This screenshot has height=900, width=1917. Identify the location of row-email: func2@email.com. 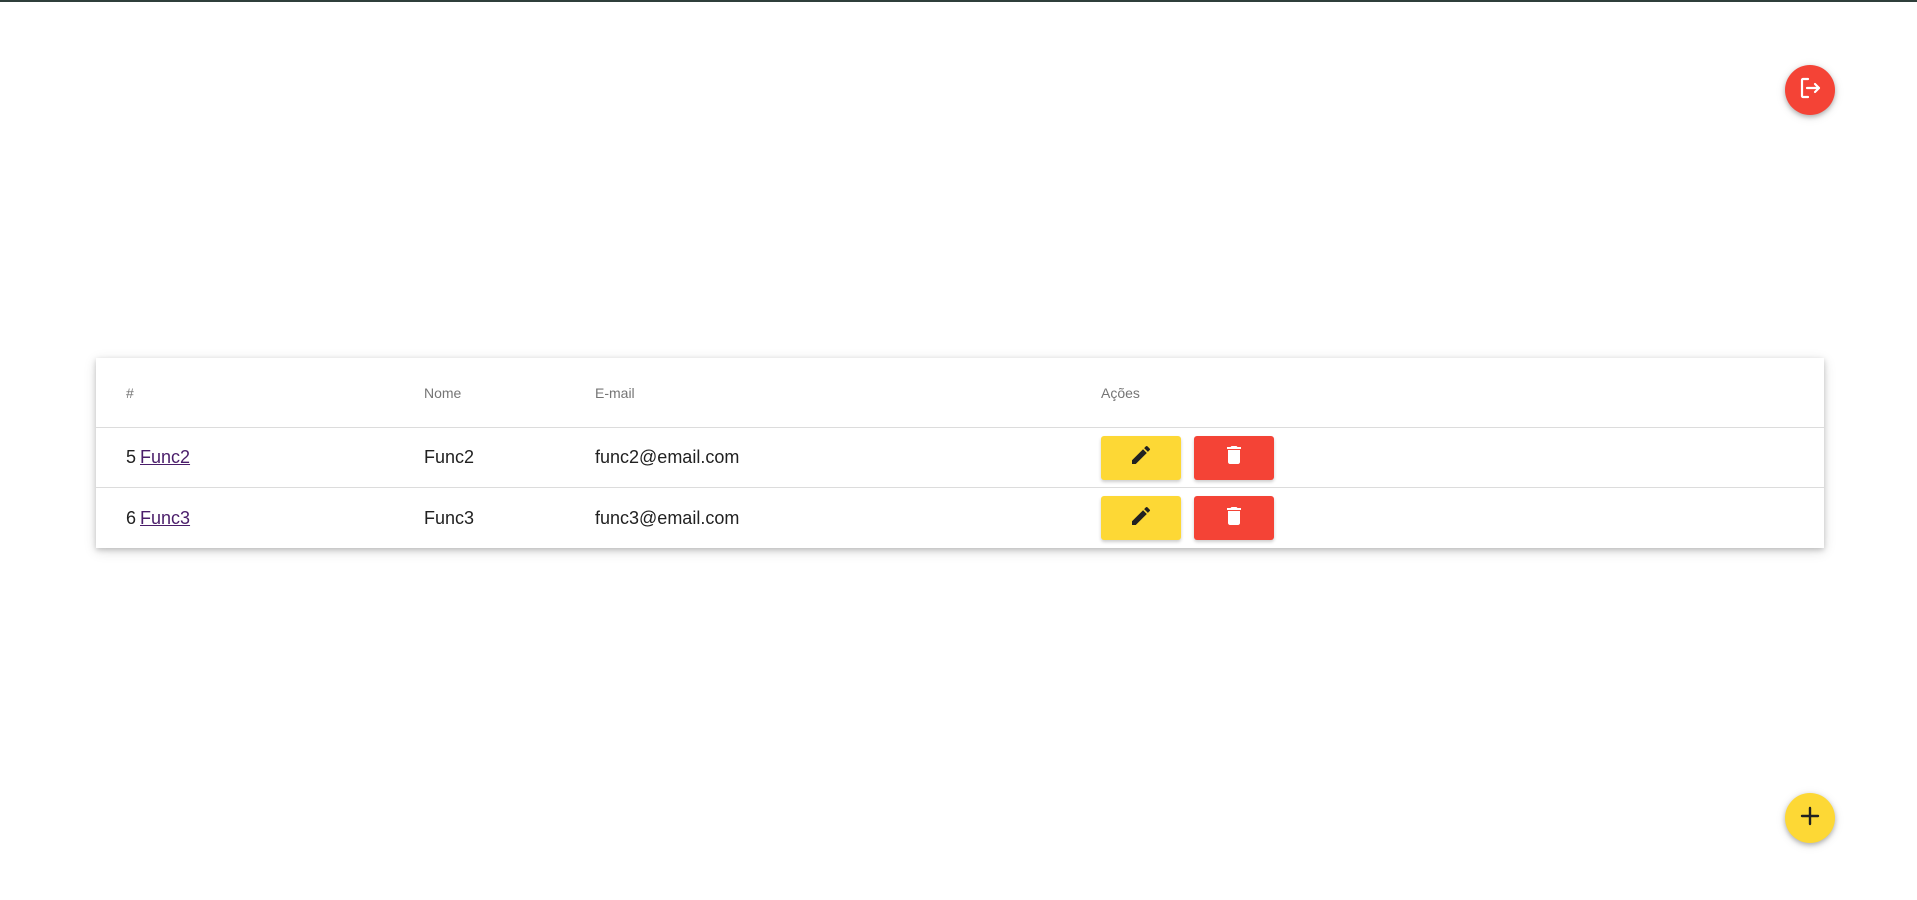
(667, 457).